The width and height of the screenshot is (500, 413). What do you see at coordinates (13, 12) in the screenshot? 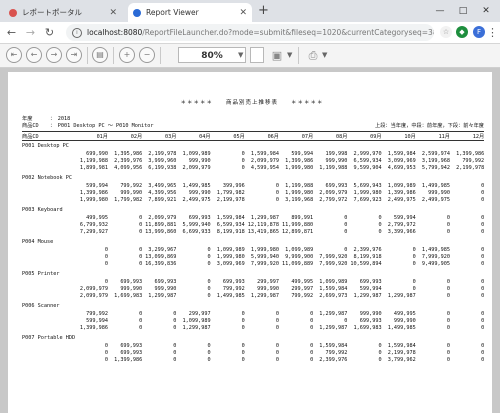
I see `report-portal-favicon-icon` at bounding box center [13, 12].